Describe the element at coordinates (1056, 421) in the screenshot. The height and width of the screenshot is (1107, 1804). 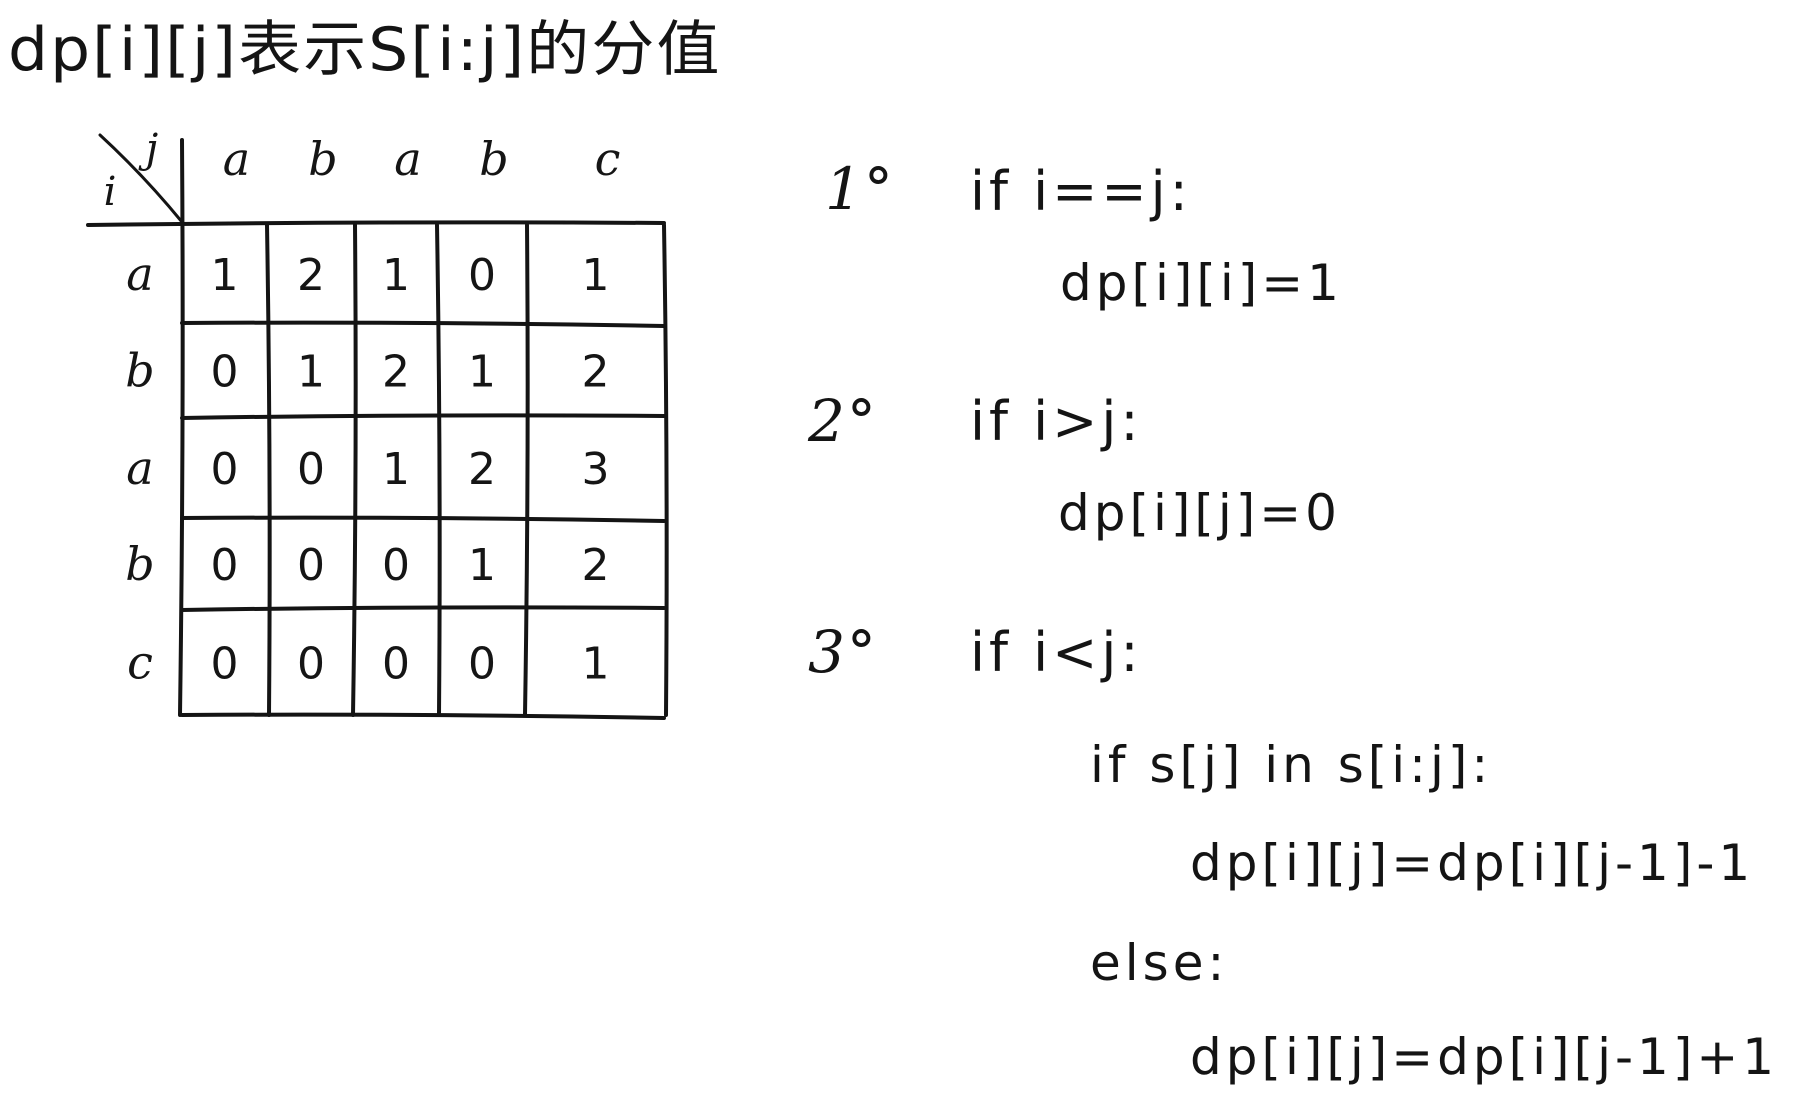
I see `rule-2-condition: if i>j:` at that location.